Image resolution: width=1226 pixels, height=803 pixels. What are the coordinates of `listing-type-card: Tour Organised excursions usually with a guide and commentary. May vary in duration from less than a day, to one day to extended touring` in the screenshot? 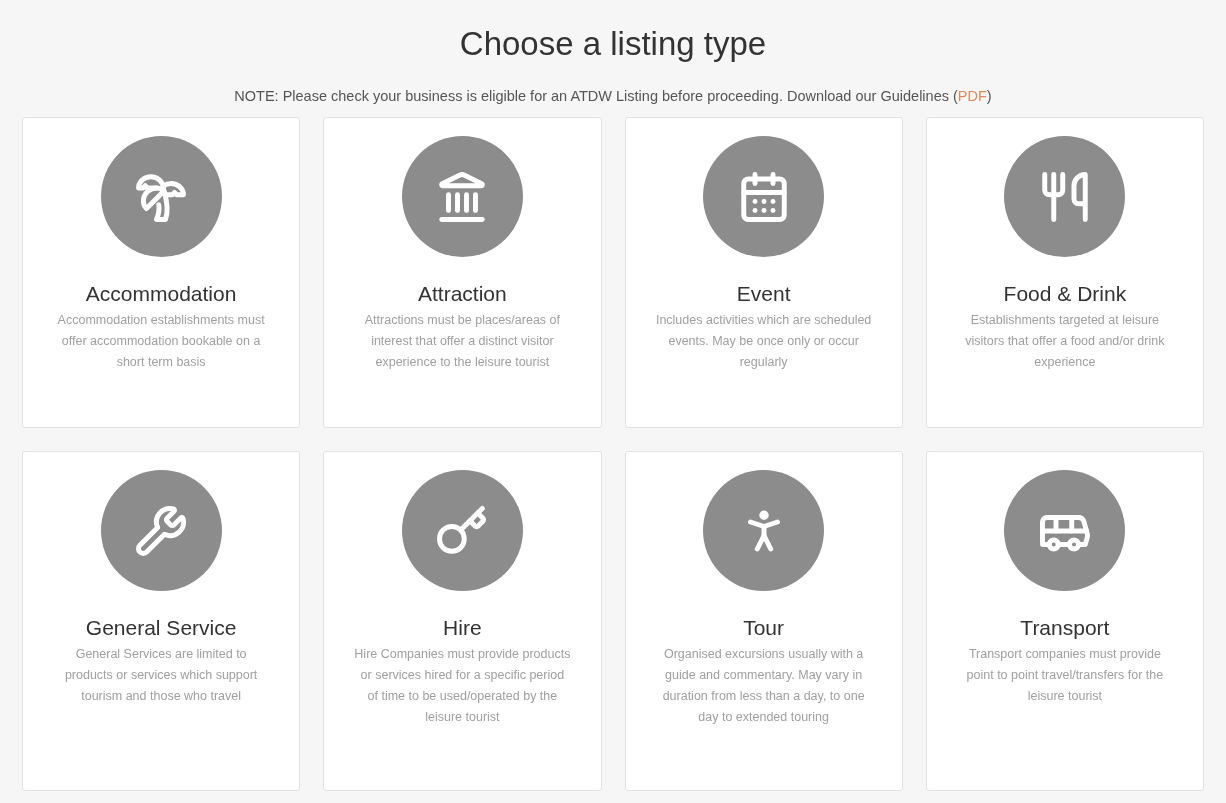 It's located at (763, 621).